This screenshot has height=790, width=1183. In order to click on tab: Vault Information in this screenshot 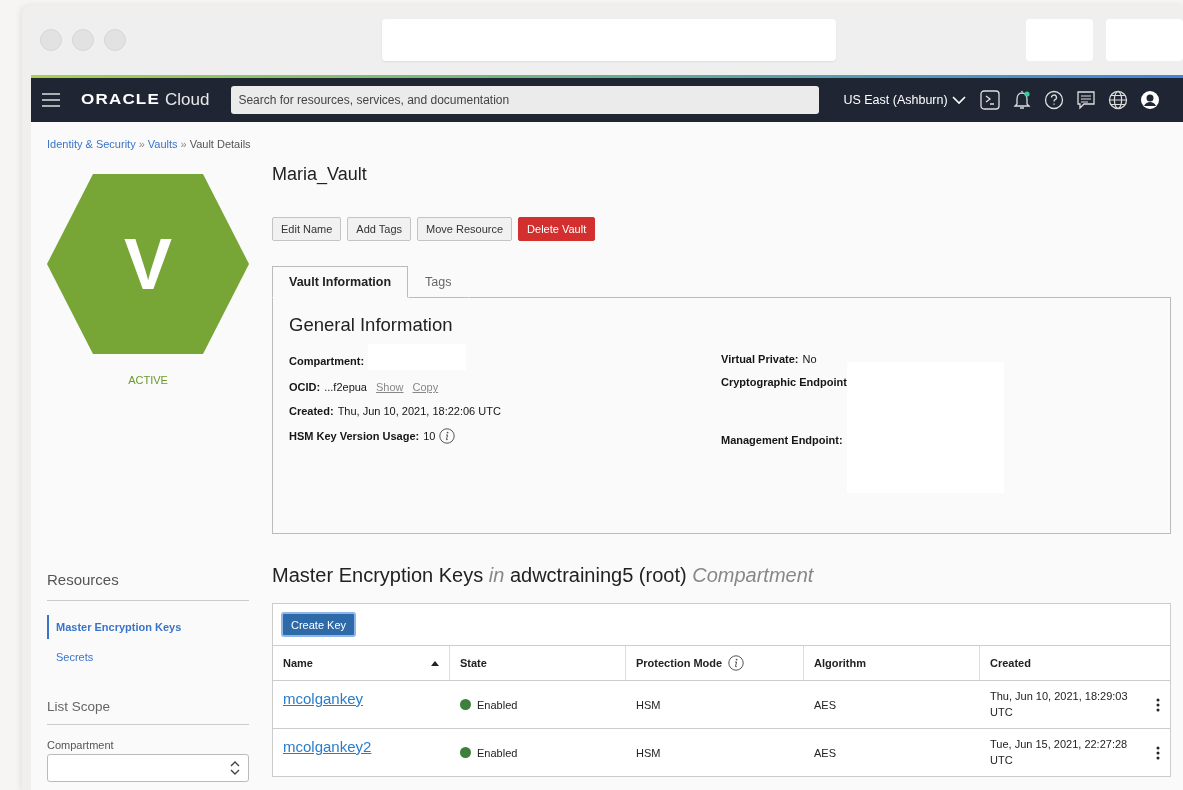, I will do `click(340, 282)`.